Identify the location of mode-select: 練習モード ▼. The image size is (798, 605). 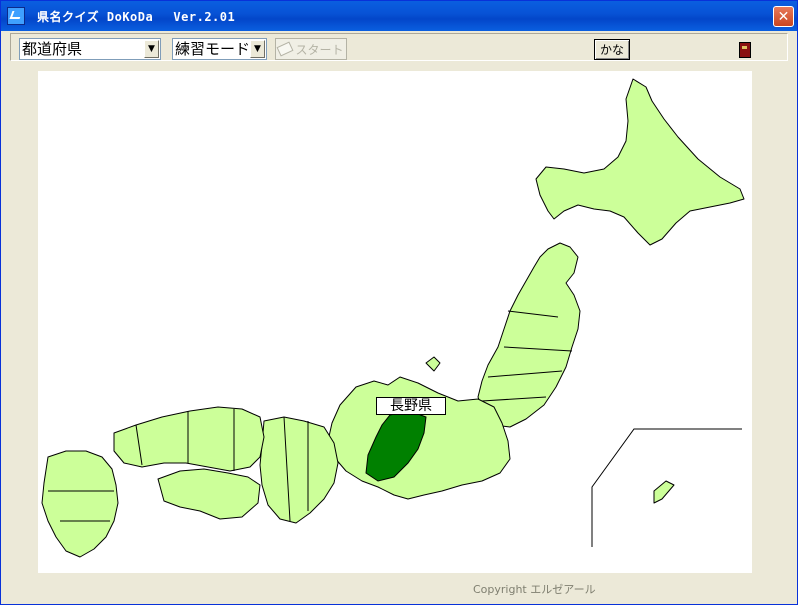
(219, 49).